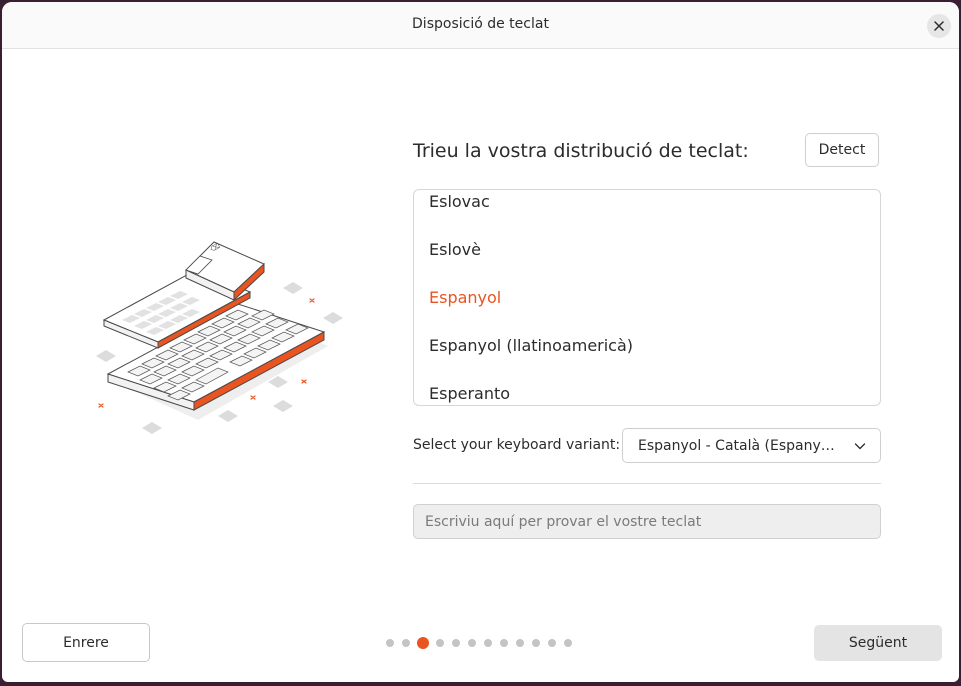 The width and height of the screenshot is (961, 686). I want to click on page-indicator, so click(483, 643).